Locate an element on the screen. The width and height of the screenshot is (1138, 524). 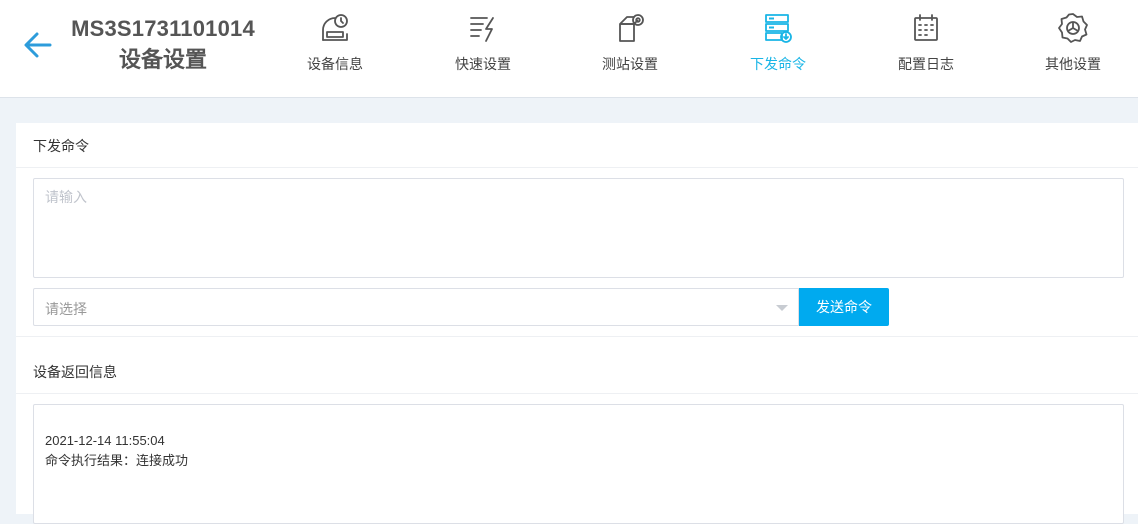
response-timestamp: 2021-12-14 11:55:04 is located at coordinates (105, 440).